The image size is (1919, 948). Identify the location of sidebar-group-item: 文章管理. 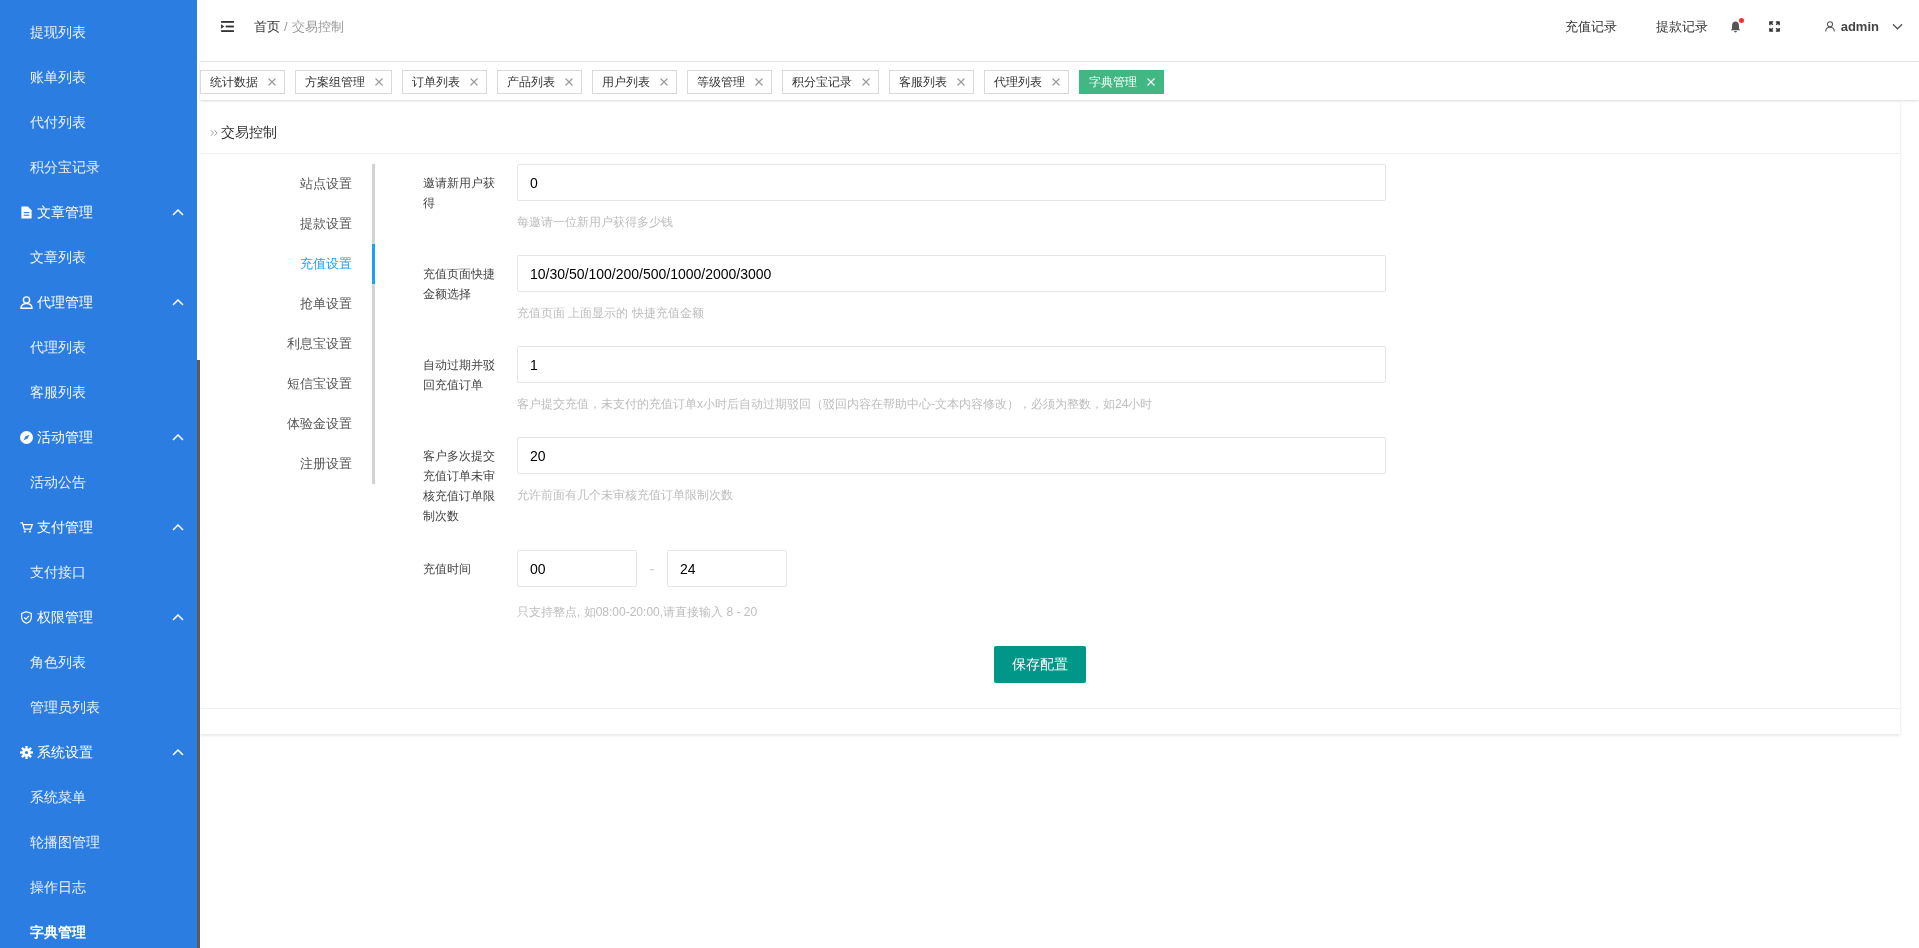
(98, 212).